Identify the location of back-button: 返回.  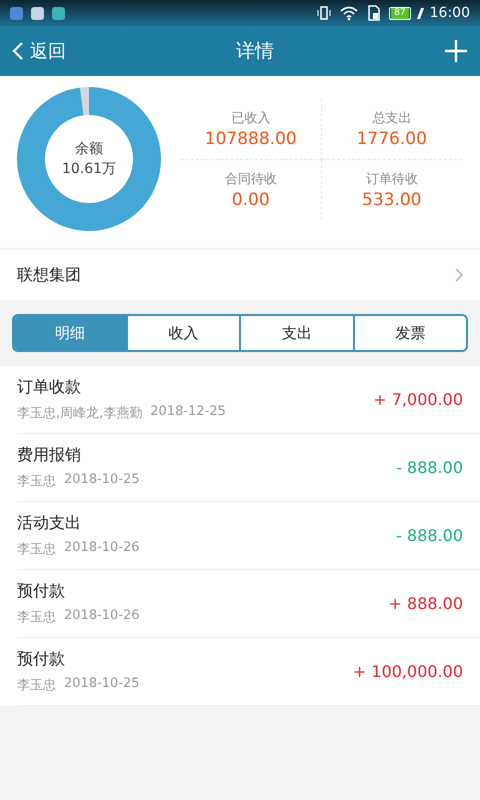
(39, 51).